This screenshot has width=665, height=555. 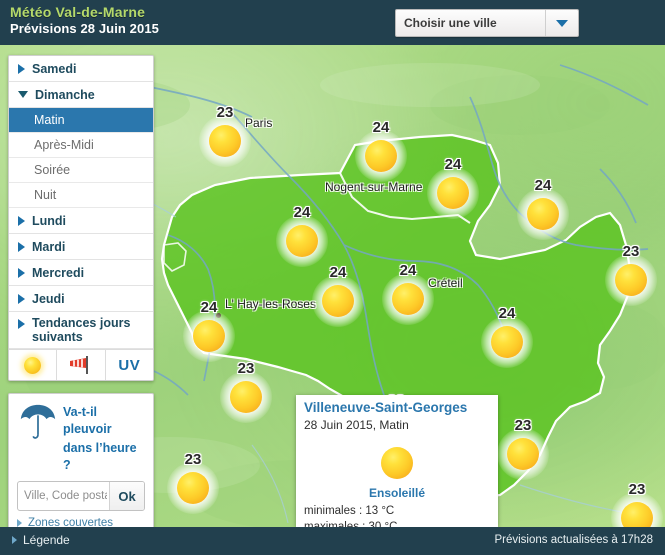 I want to click on sidebar-item-dimanche: Dimanche, so click(x=81, y=95).